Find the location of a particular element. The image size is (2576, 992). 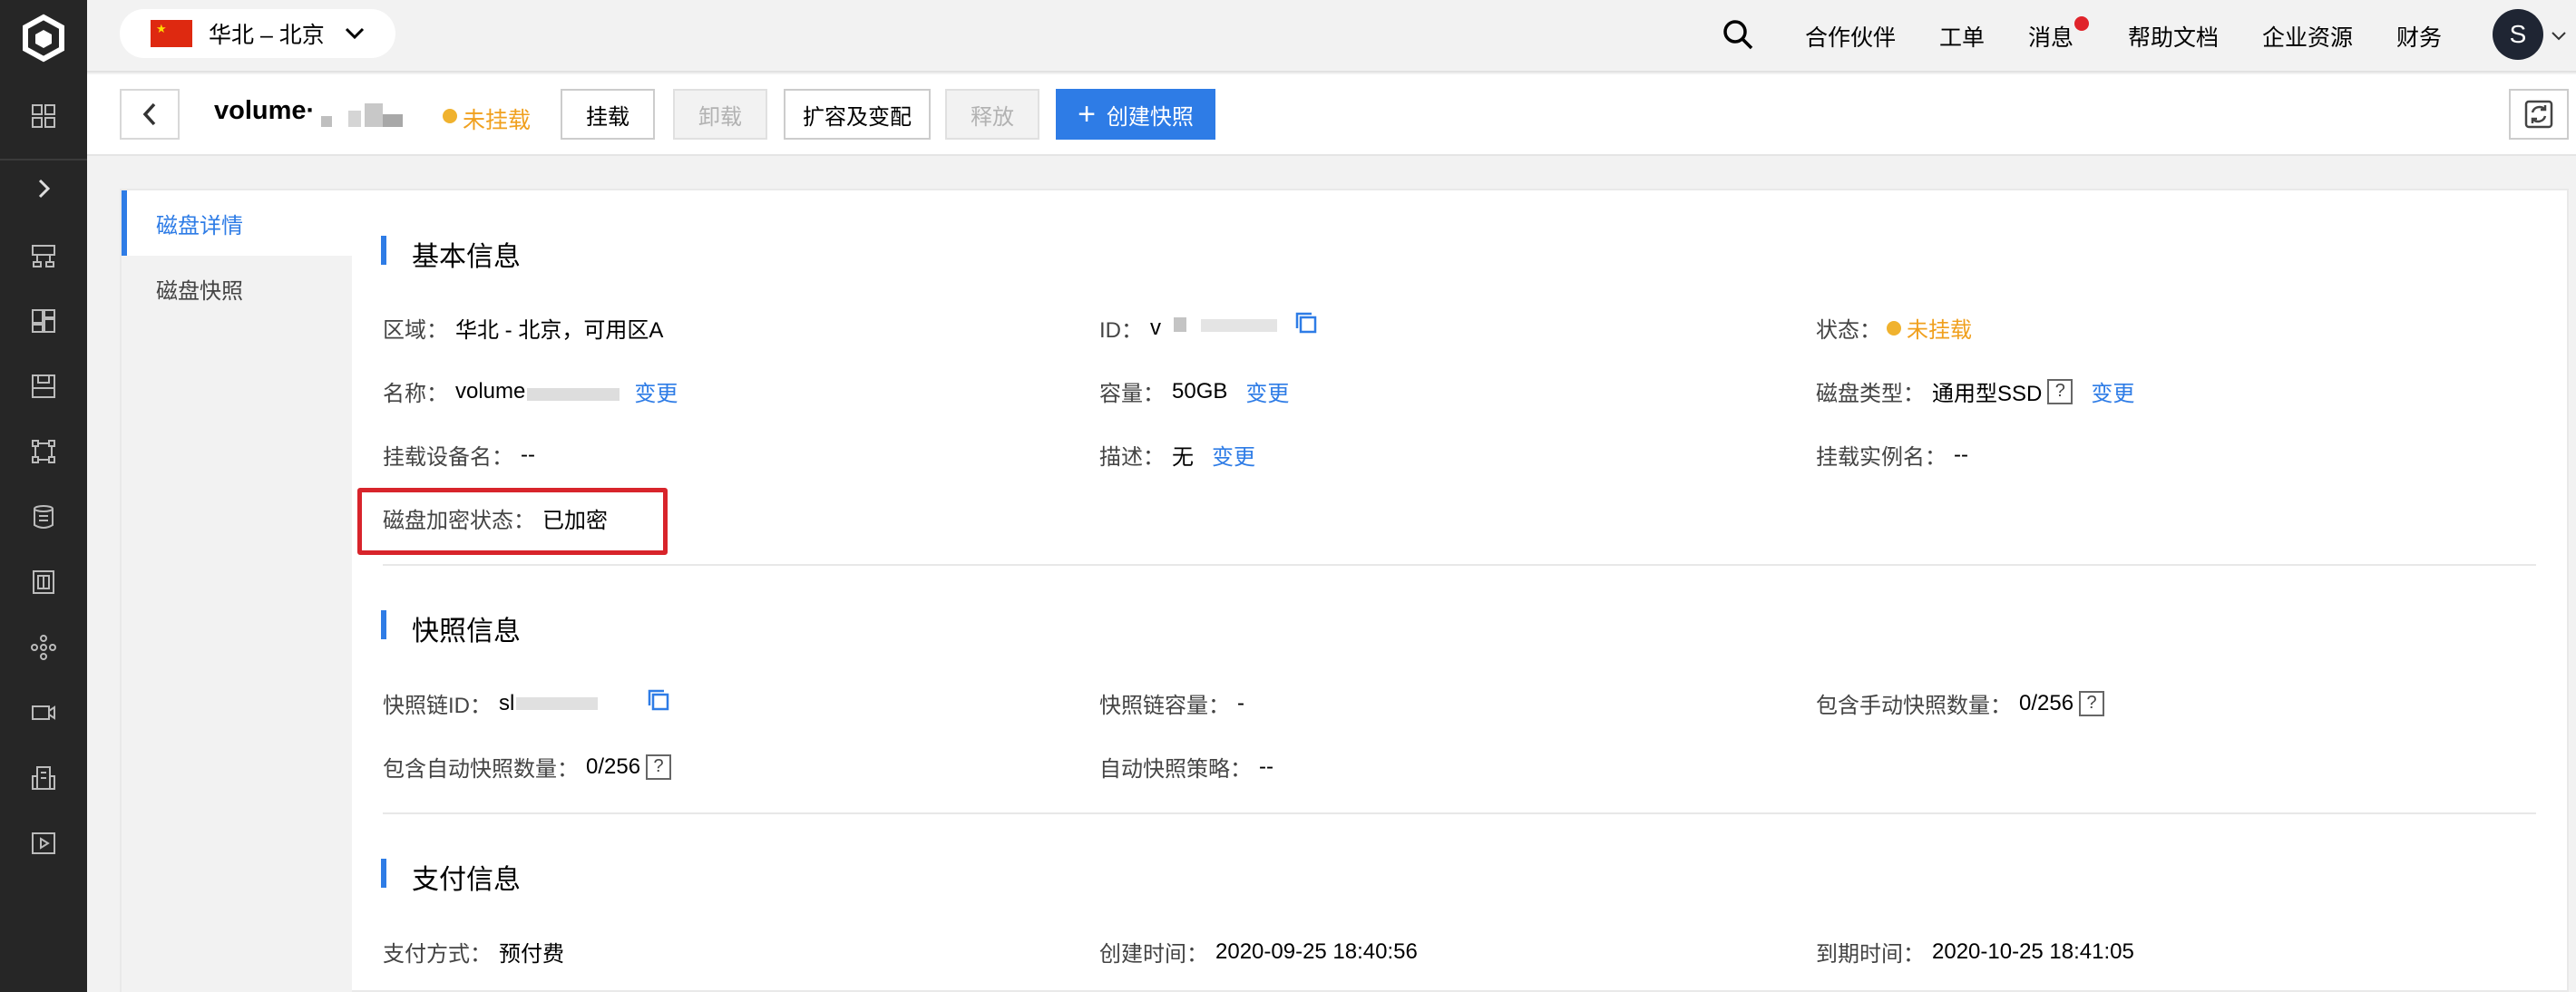

field-label: 快照链容量： is located at coordinates (1164, 706).